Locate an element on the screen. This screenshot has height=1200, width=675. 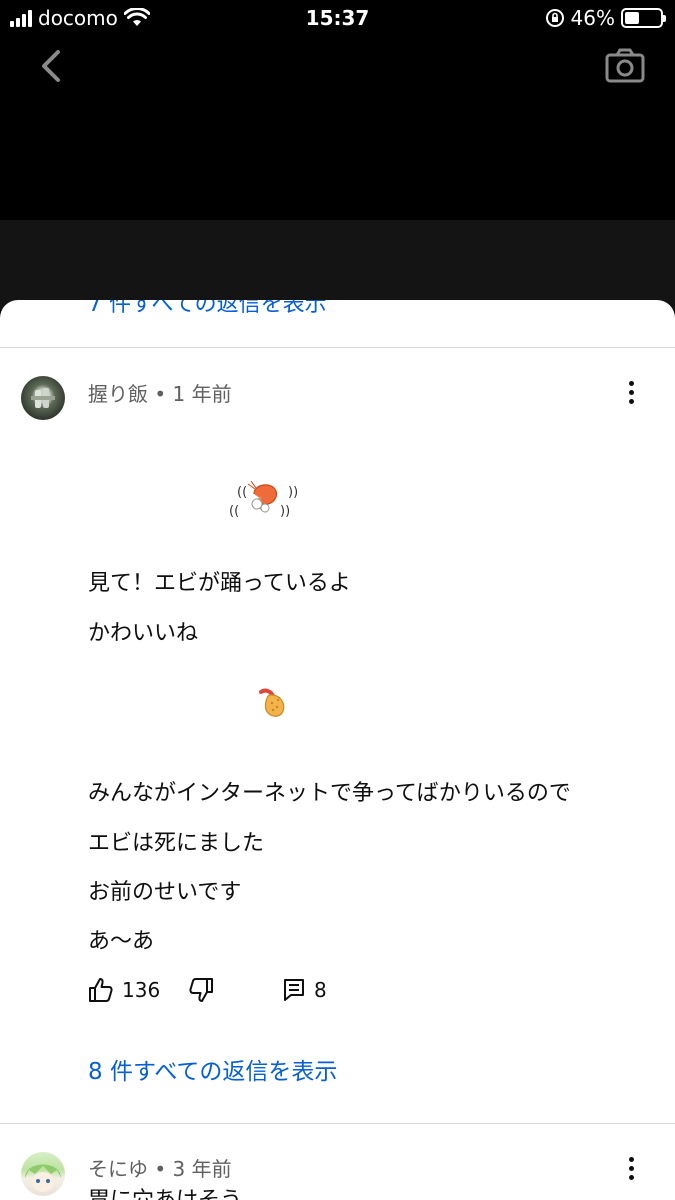
thumbs-down-icon is located at coordinates (201, 990).